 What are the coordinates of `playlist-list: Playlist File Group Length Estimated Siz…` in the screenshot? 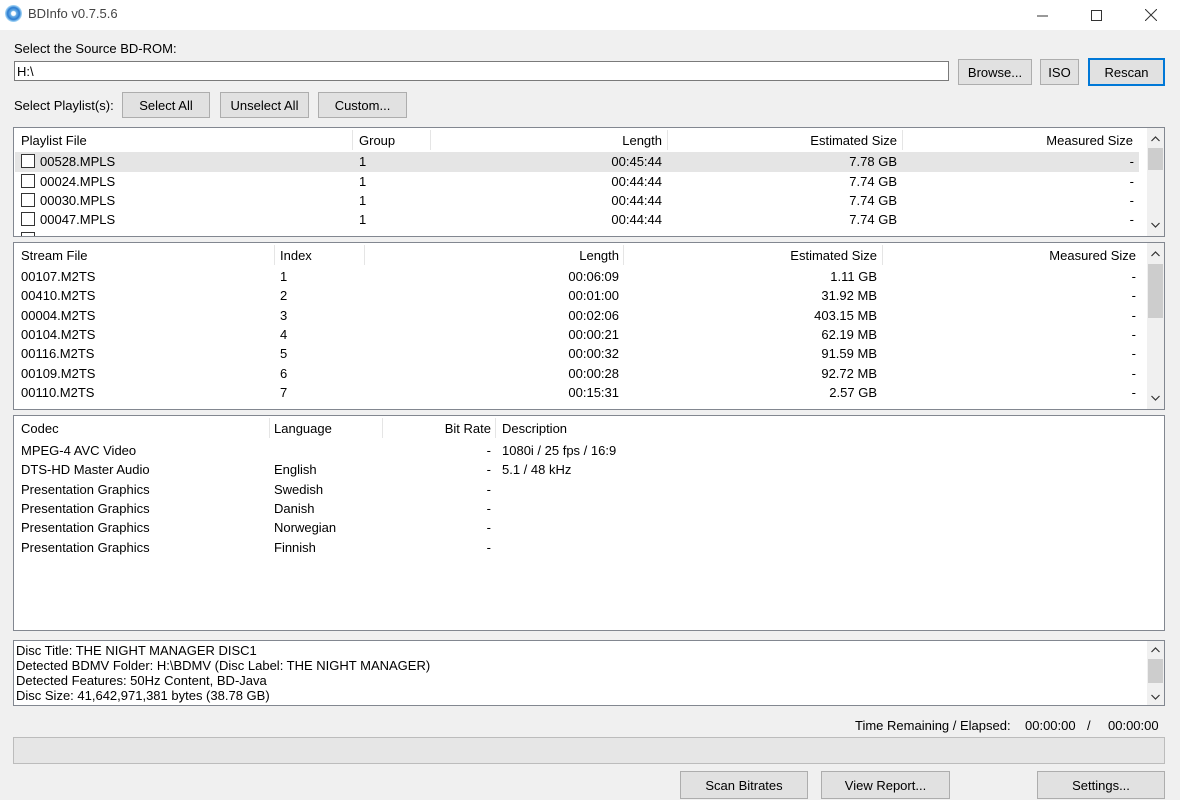 It's located at (589, 182).